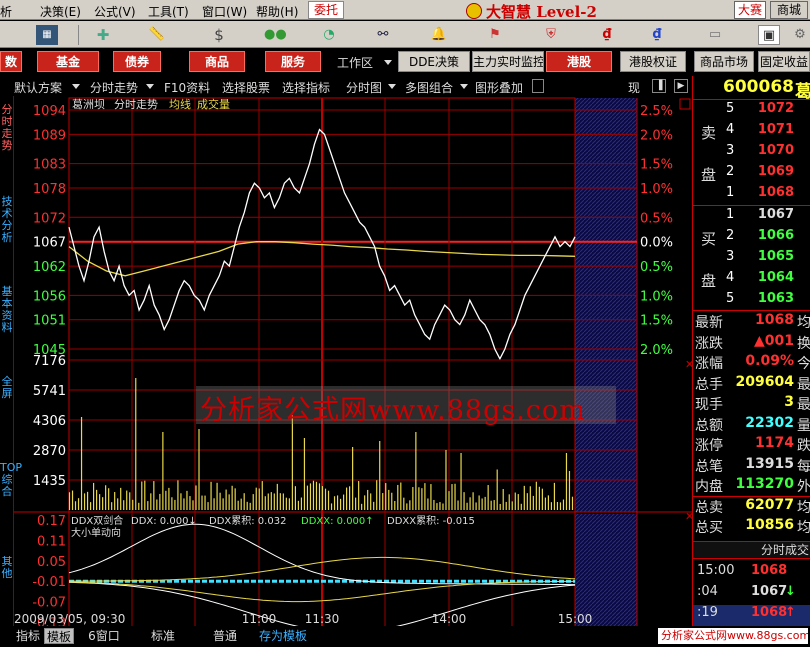  I want to click on workspace-dropdown-icon, so click(388, 62).